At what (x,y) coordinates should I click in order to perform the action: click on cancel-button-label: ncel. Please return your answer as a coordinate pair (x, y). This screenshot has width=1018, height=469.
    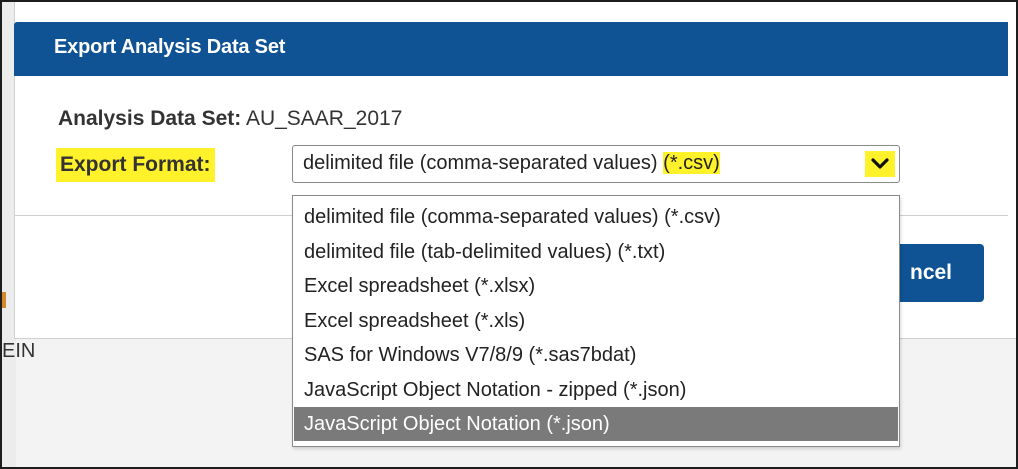
    Looking at the image, I should click on (931, 272).